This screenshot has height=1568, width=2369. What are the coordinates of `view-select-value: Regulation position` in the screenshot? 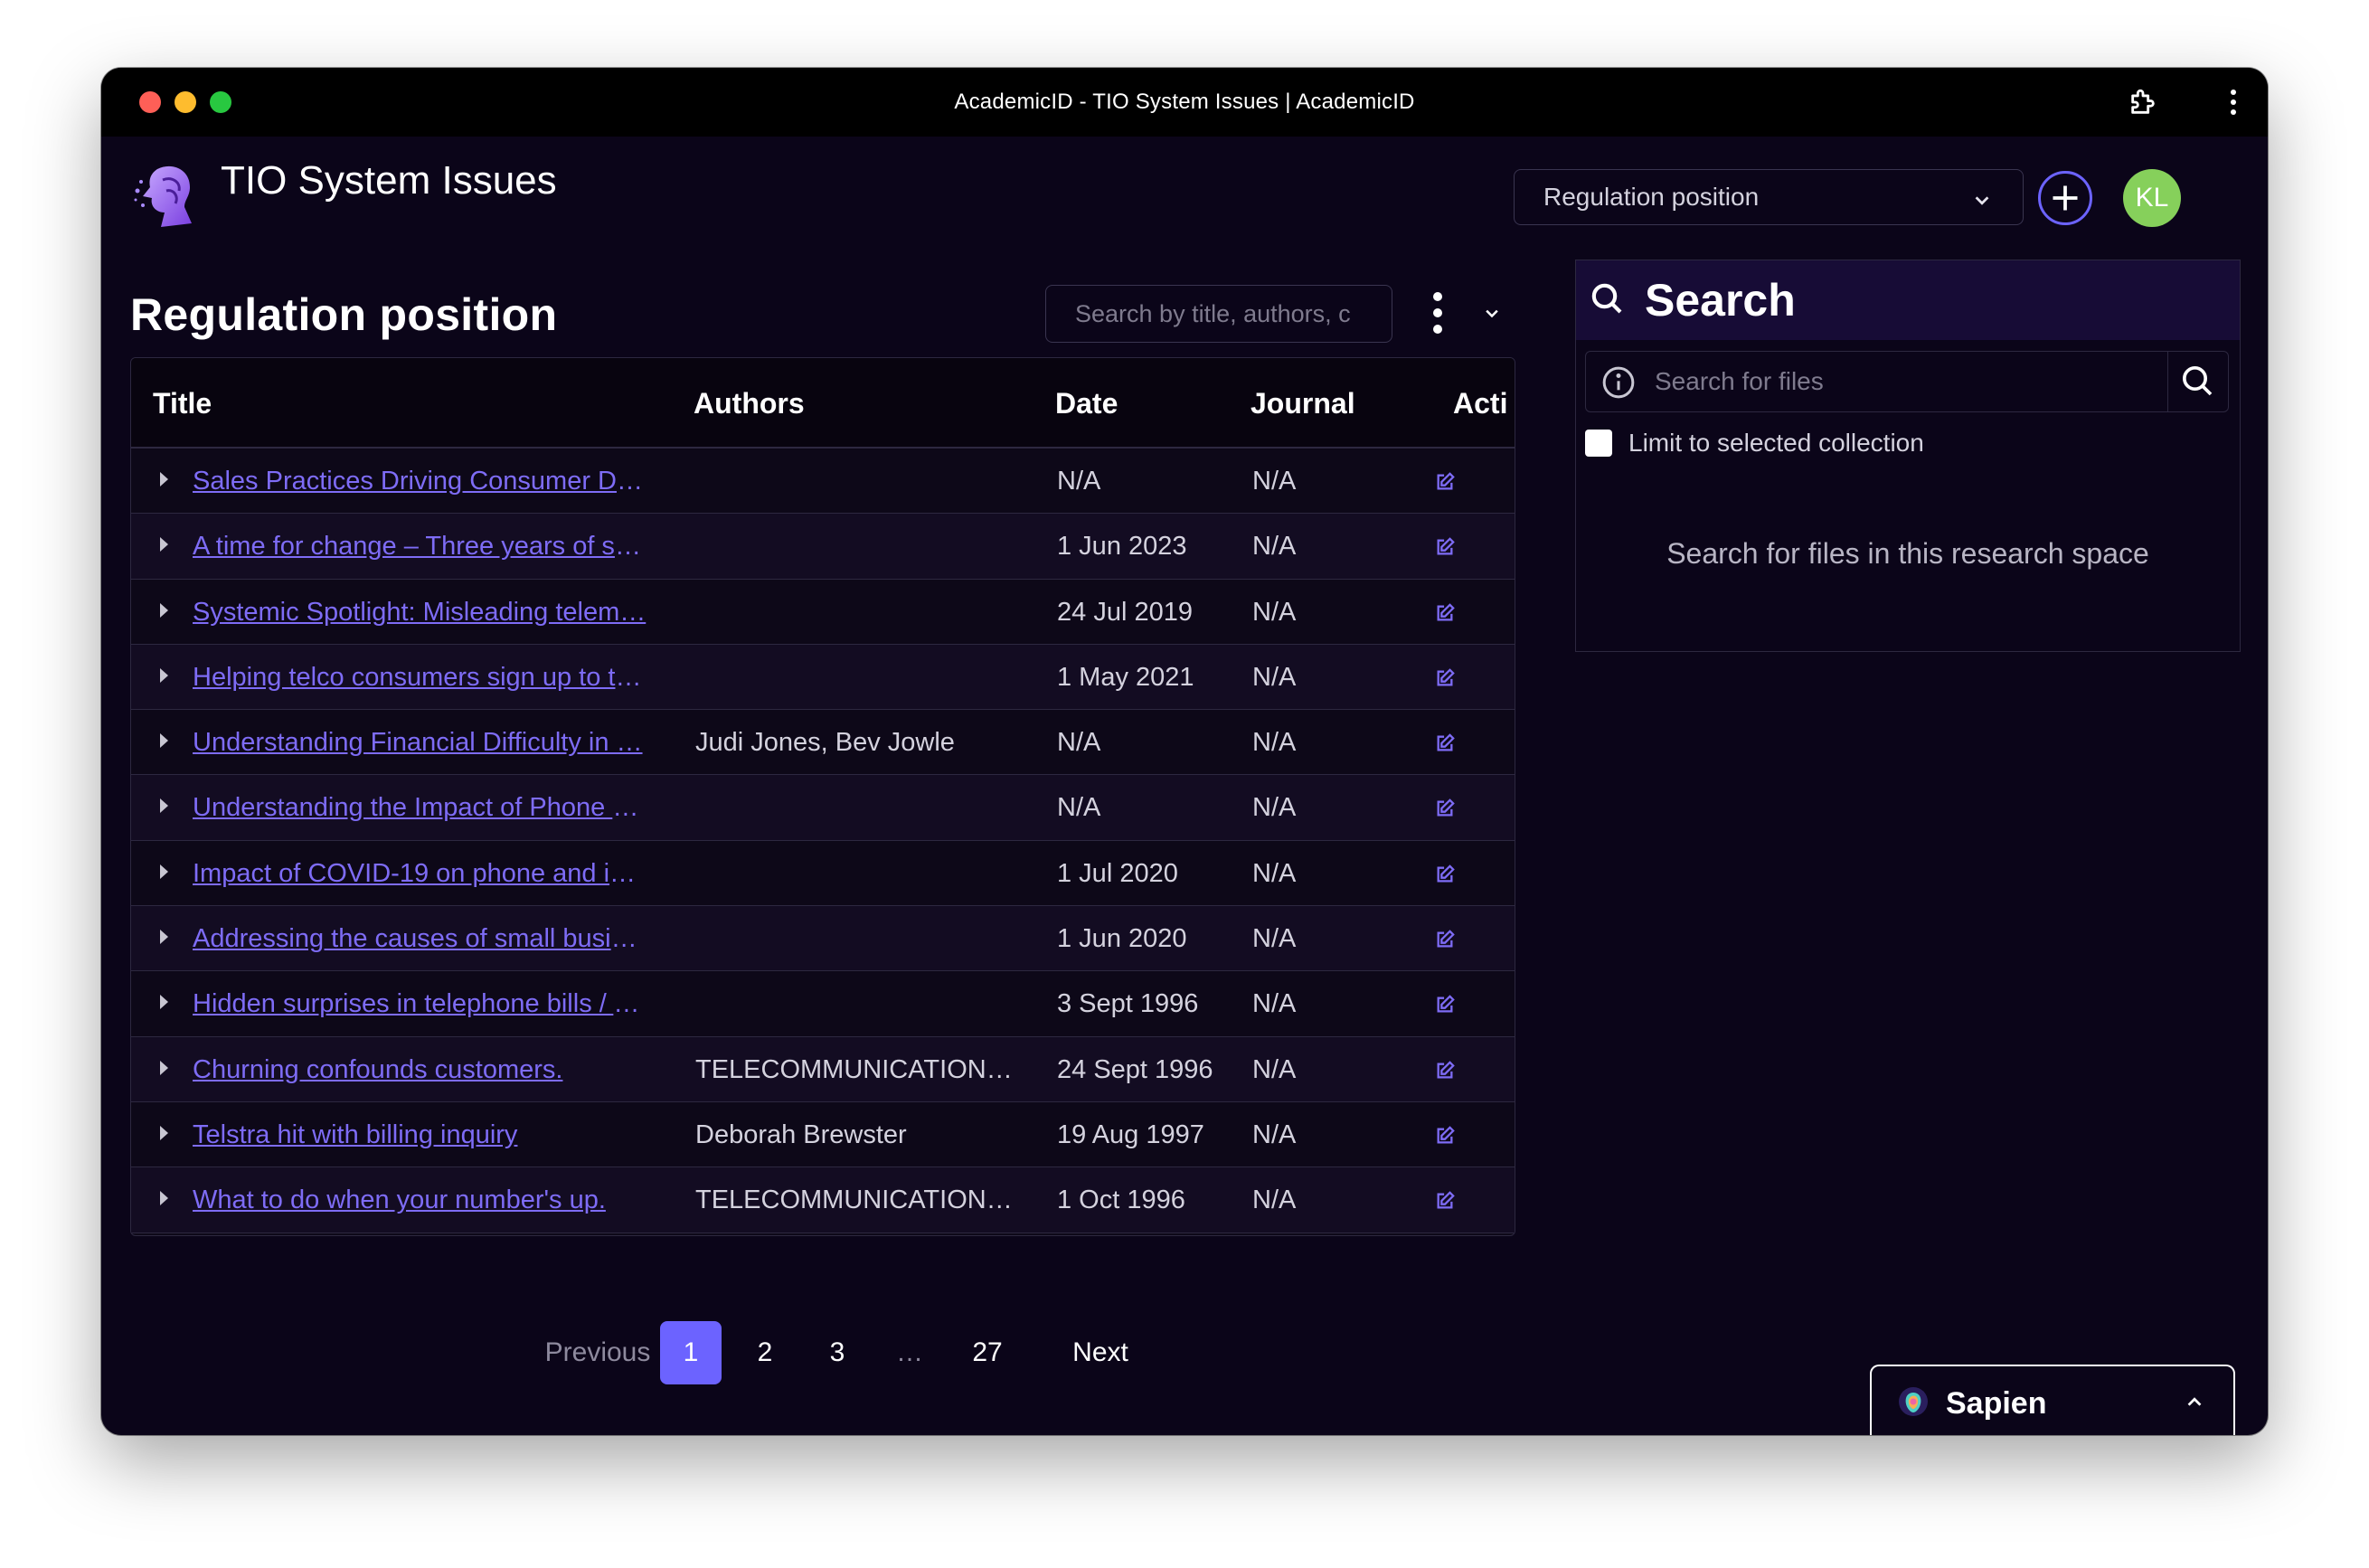 It's located at (1651, 197).